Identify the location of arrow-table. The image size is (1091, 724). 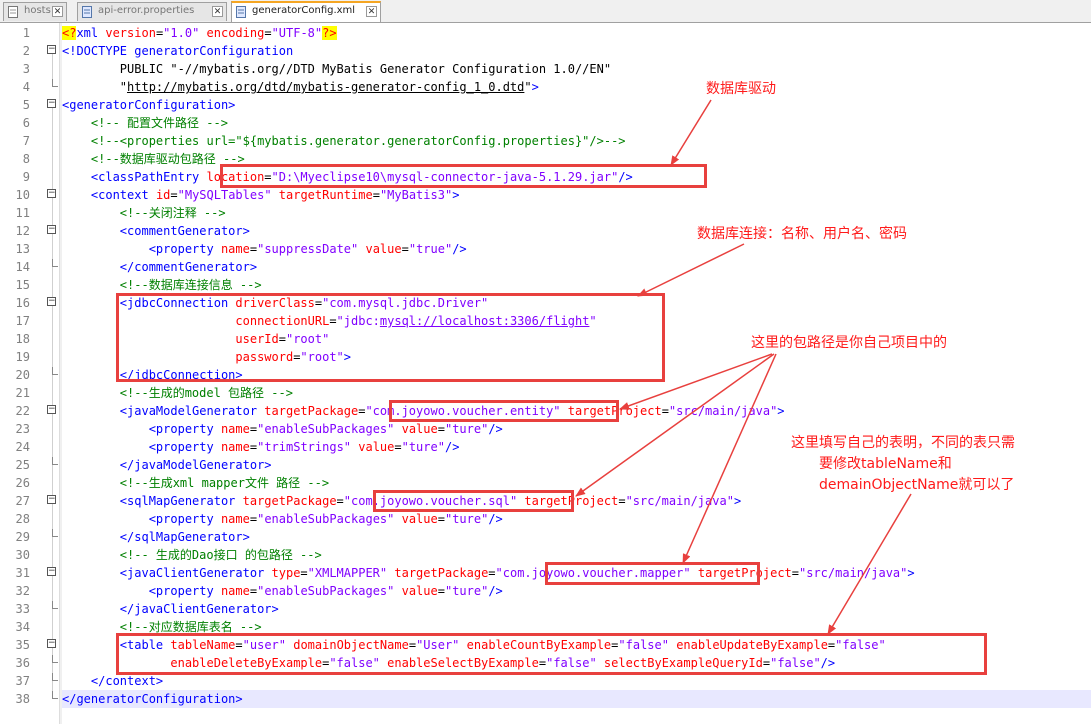
(869, 564).